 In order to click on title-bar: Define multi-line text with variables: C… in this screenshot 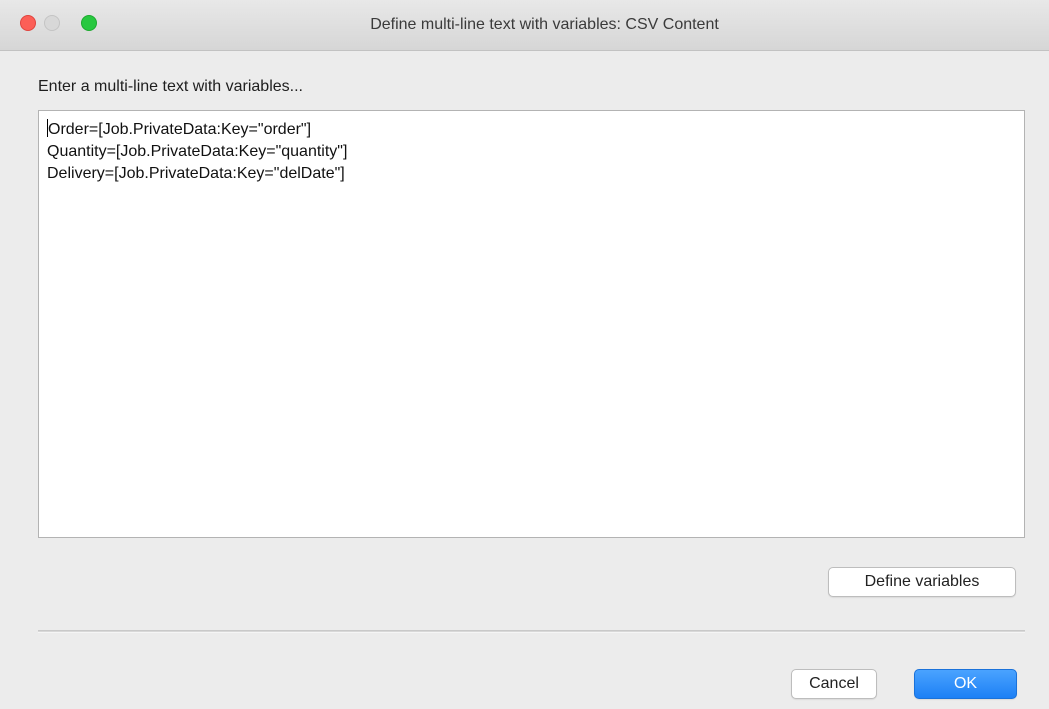, I will do `click(524, 25)`.